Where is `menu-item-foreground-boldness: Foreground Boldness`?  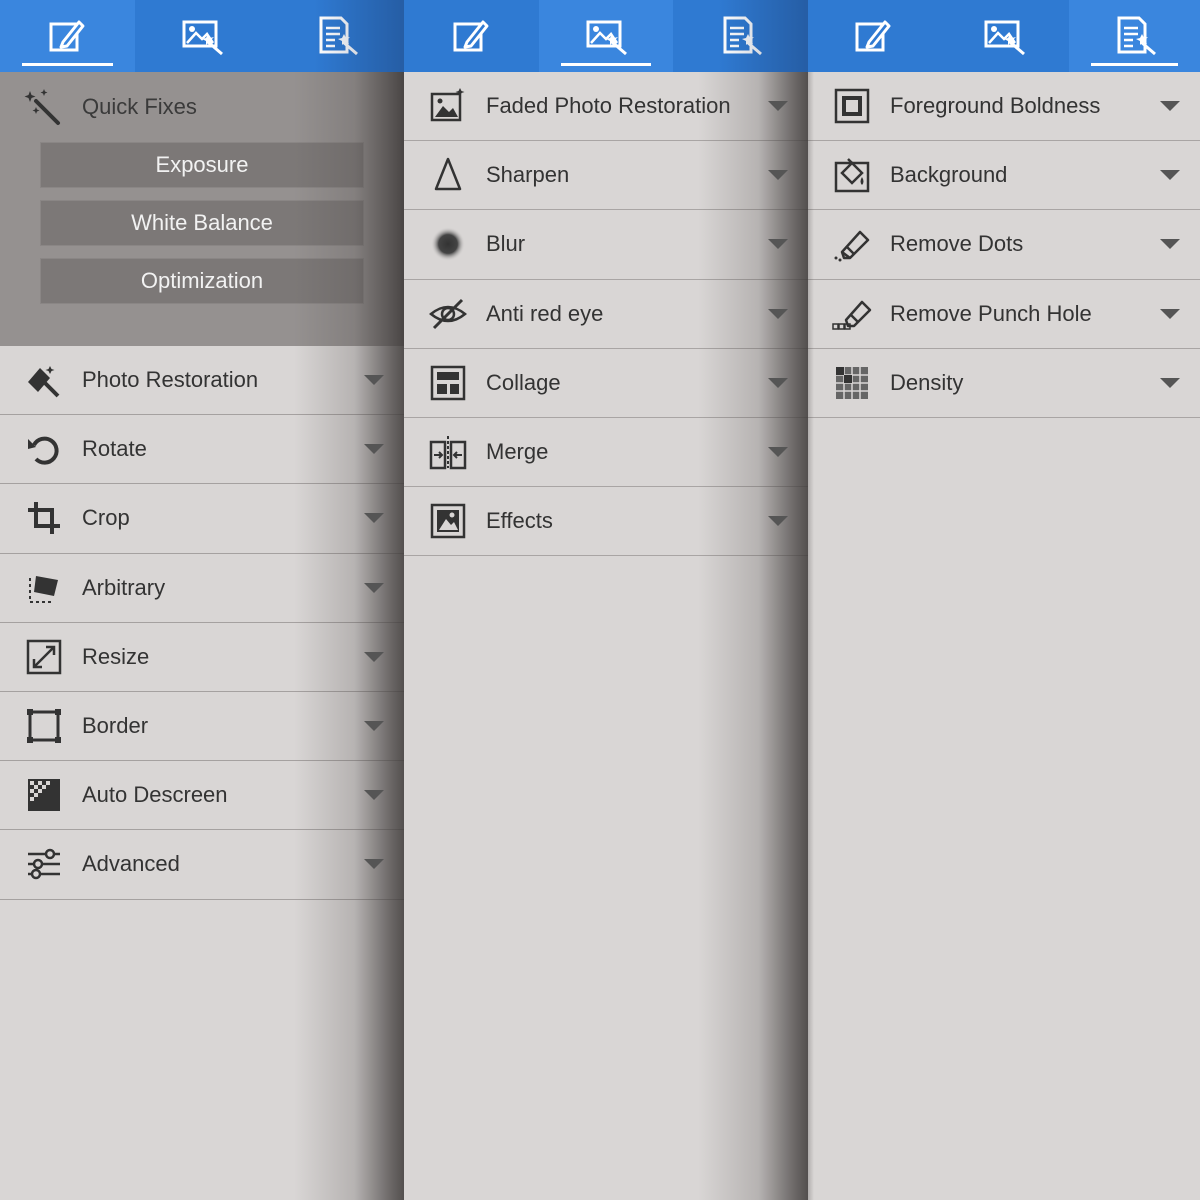
menu-item-foreground-boldness: Foreground Boldness is located at coordinates (1004, 107).